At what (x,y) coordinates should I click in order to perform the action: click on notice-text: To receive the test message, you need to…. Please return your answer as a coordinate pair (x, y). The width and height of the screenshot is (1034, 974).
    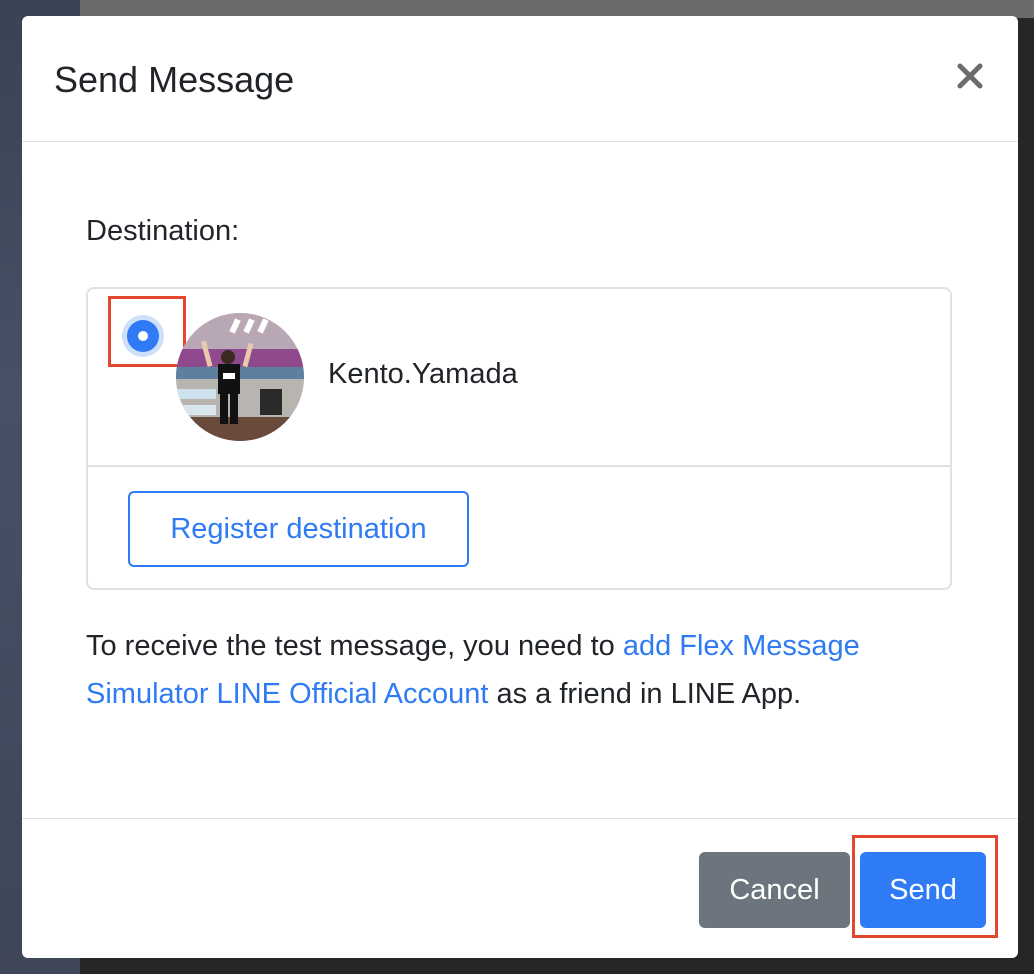
    Looking at the image, I should click on (526, 670).